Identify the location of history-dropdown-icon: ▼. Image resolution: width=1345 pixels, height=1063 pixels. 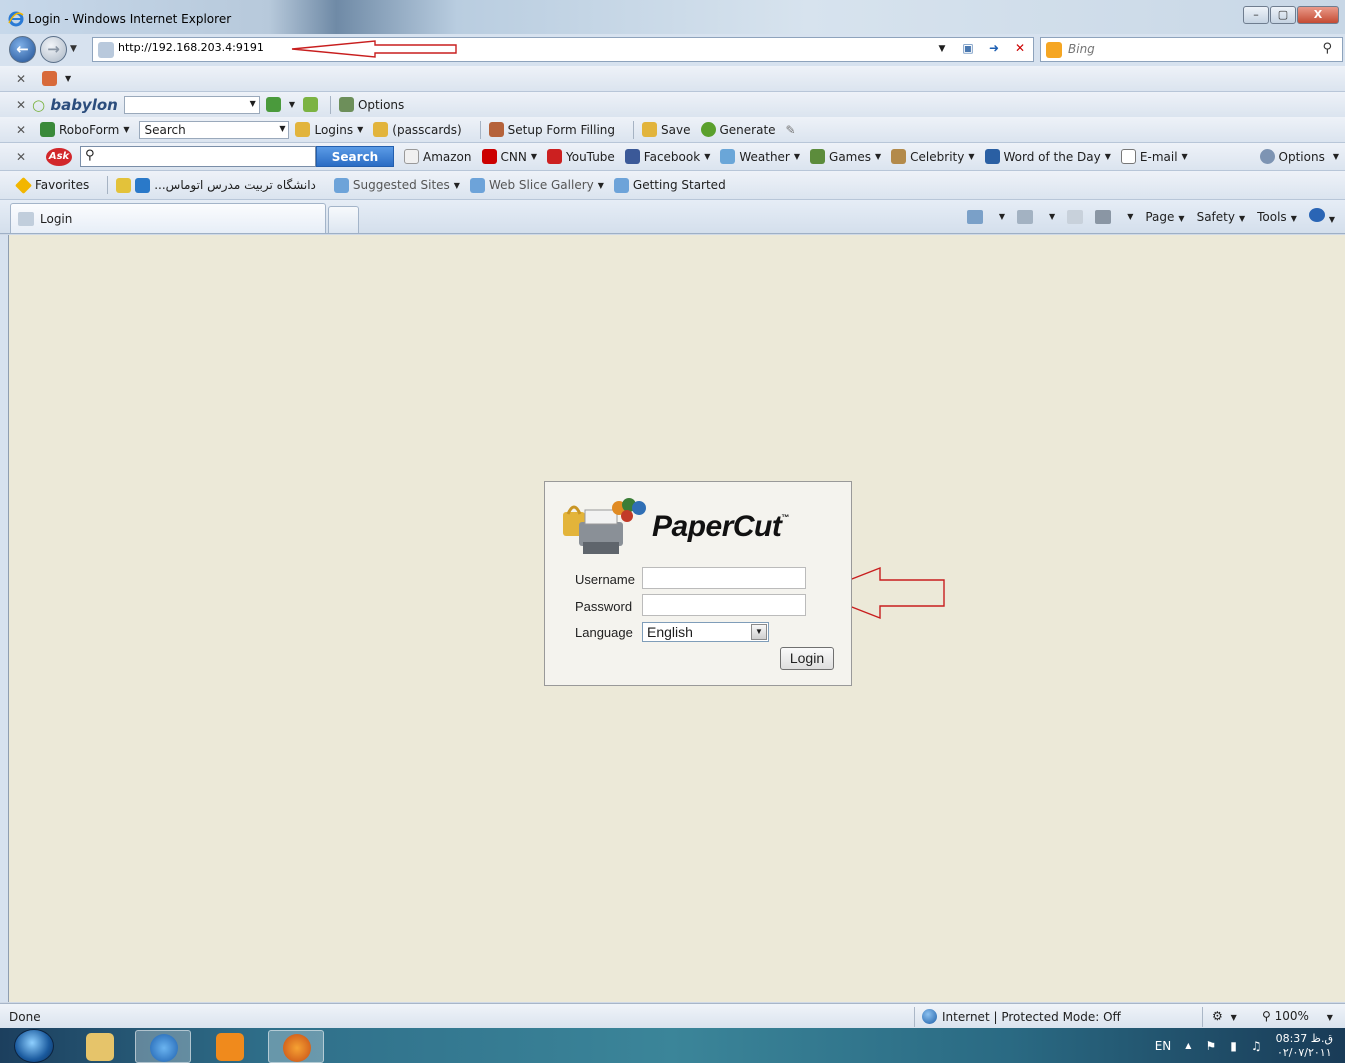
(73, 49).